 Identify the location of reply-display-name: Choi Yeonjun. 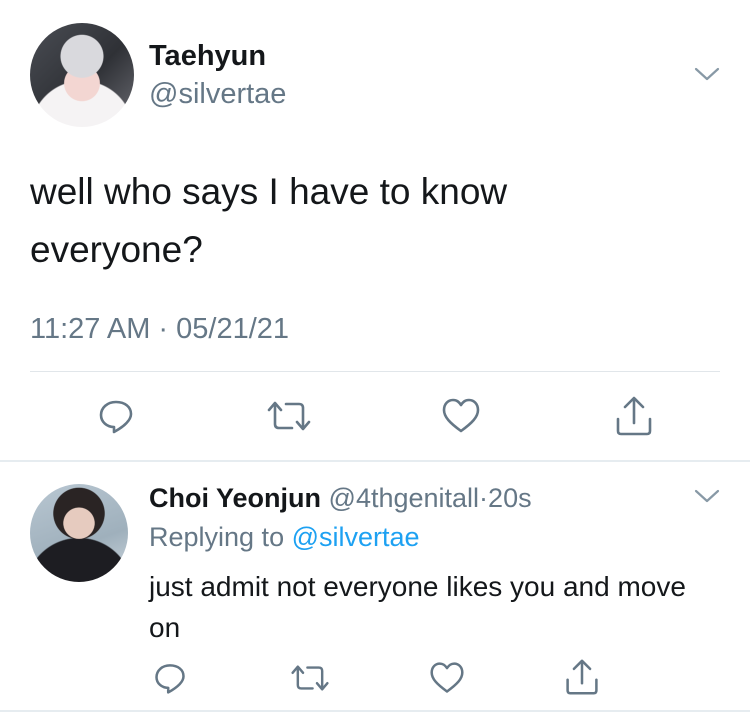
(235, 498).